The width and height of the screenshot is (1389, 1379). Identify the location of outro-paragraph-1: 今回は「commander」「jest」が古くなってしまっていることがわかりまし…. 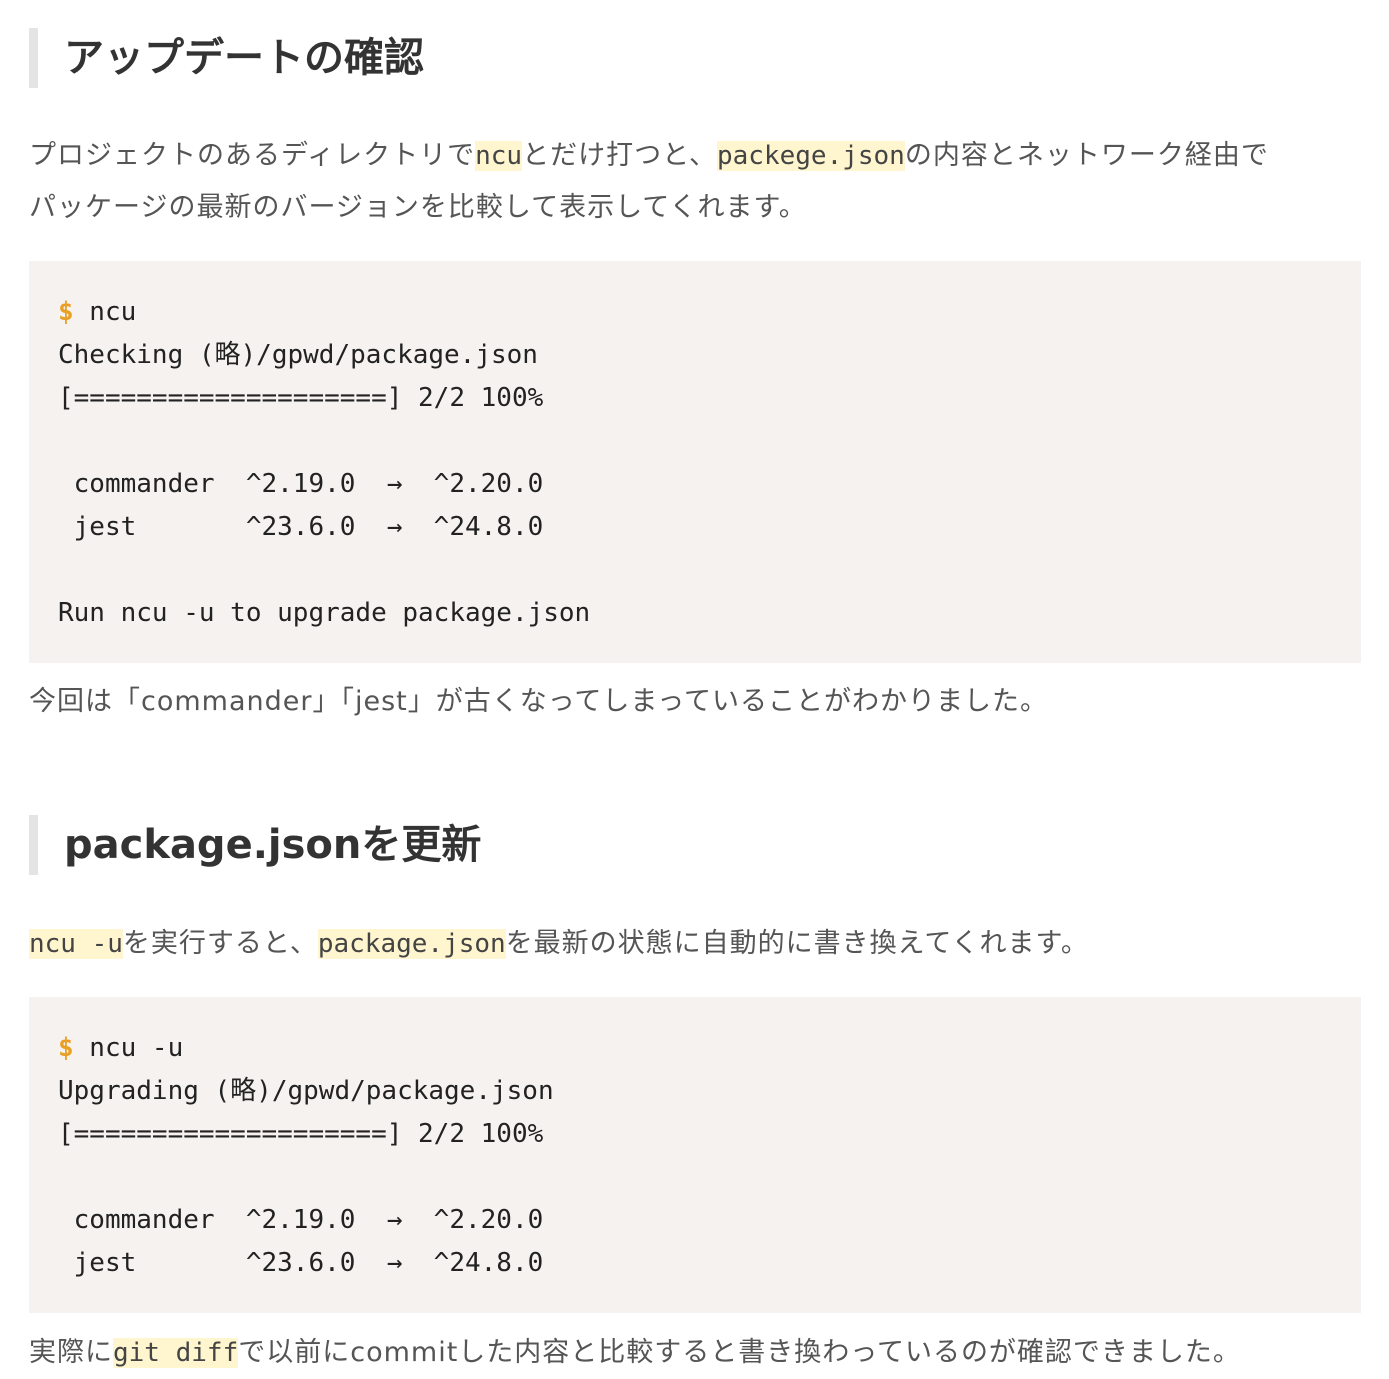
(538, 701).